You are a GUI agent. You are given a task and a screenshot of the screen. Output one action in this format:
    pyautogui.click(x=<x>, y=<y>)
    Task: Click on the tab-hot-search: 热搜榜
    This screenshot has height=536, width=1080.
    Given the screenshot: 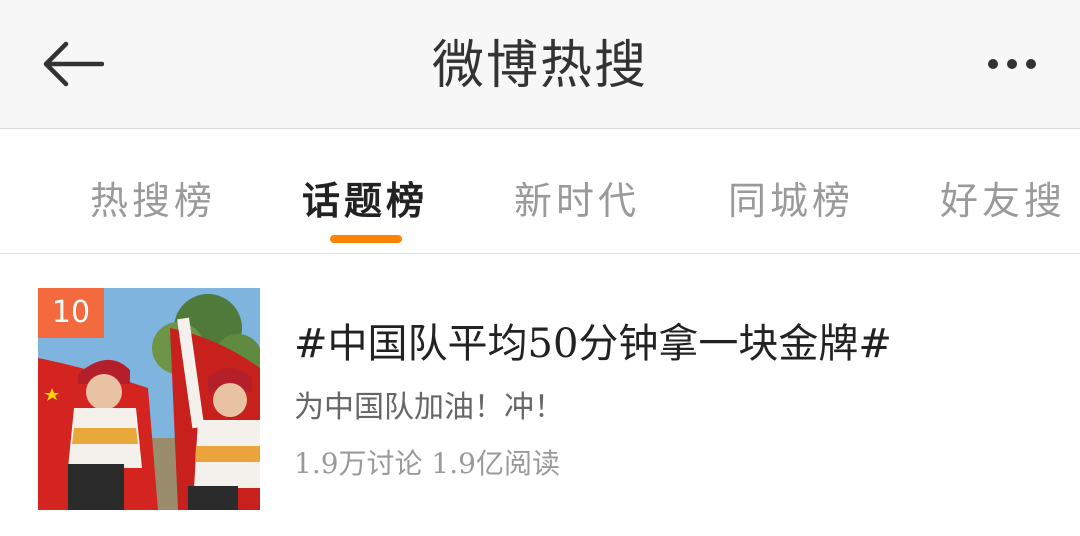 What is the action you would take?
    pyautogui.click(x=153, y=201)
    